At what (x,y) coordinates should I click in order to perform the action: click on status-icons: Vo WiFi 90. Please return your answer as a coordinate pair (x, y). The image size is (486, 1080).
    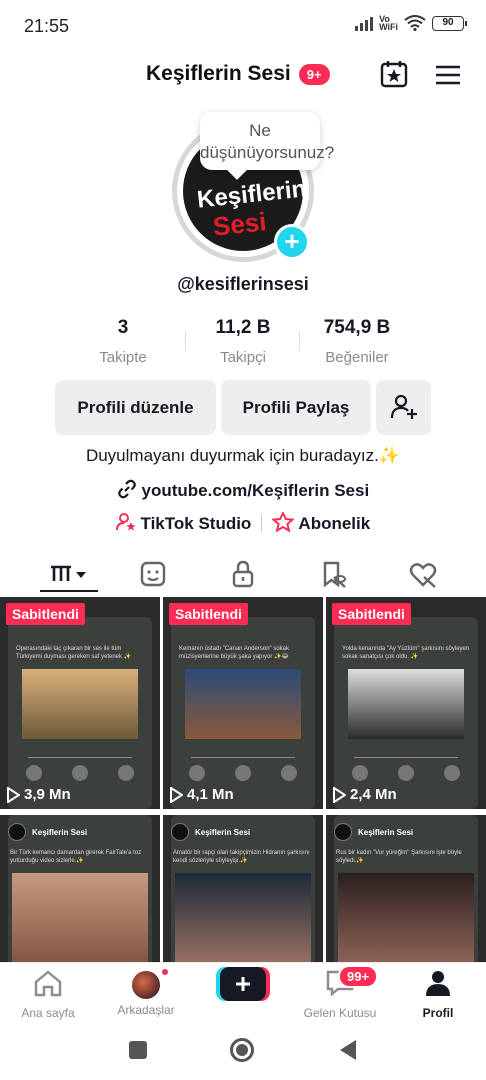
    Looking at the image, I should click on (411, 23).